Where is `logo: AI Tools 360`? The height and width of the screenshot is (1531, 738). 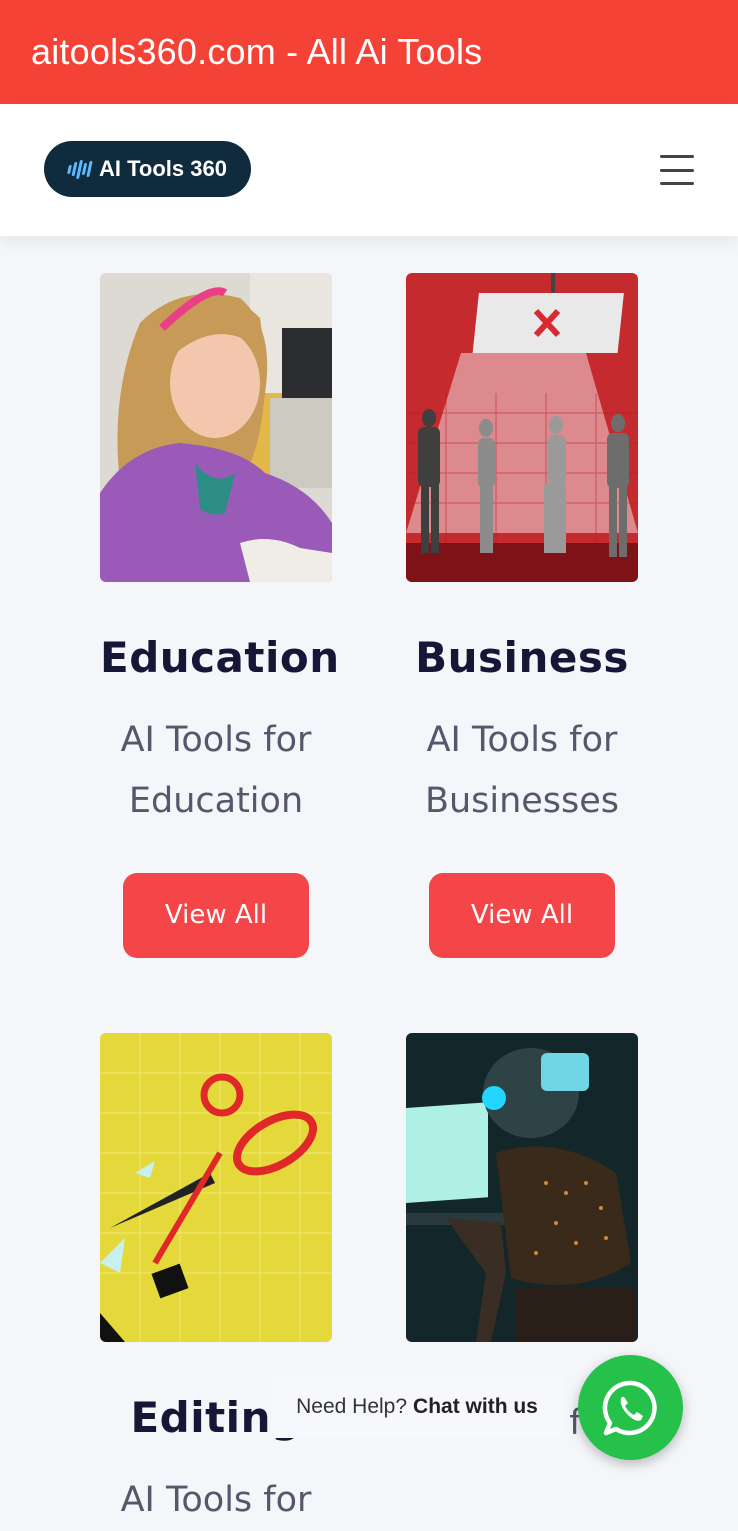 logo: AI Tools 360 is located at coordinates (147, 169).